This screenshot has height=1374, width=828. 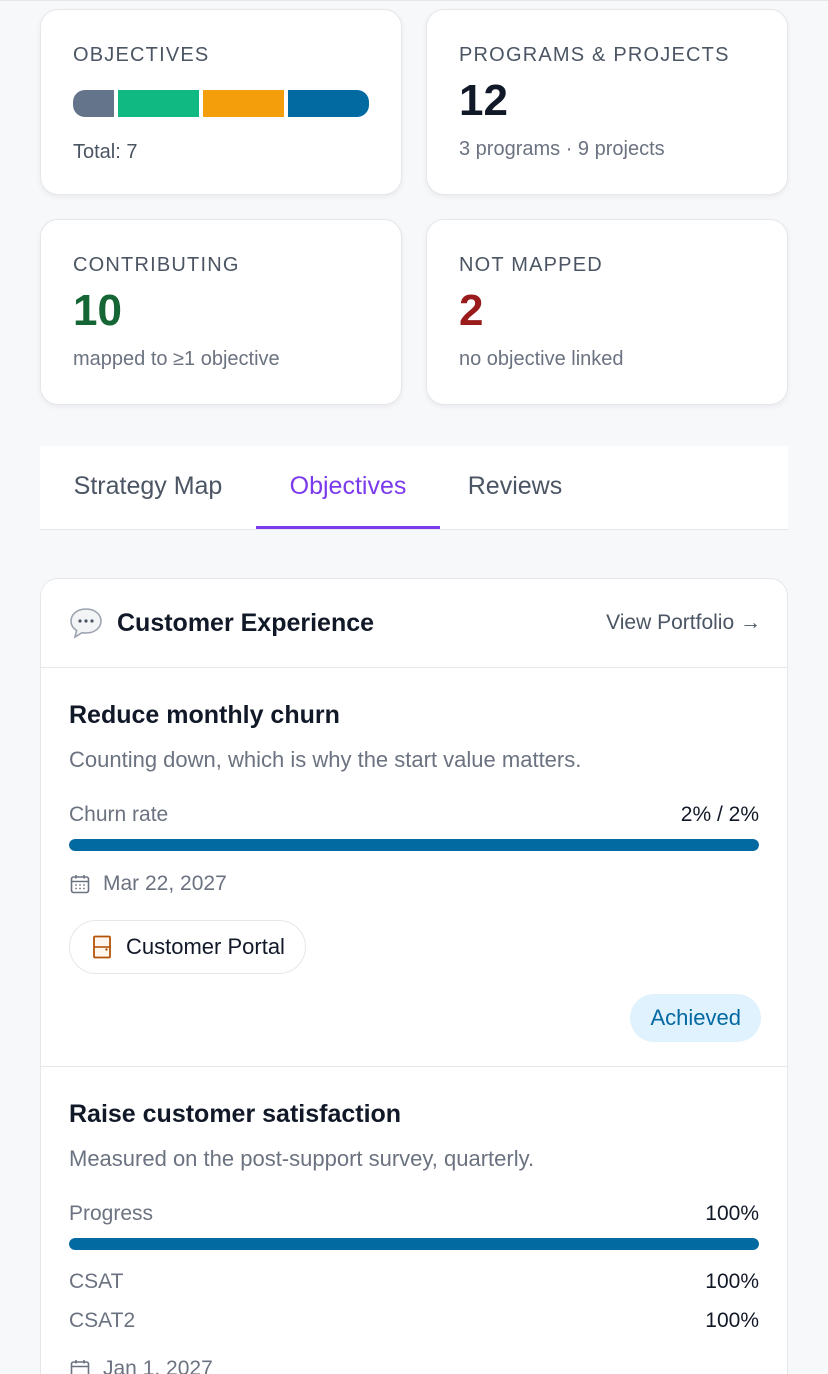 What do you see at coordinates (86, 623) in the screenshot?
I see `speech-bubble-icon` at bounding box center [86, 623].